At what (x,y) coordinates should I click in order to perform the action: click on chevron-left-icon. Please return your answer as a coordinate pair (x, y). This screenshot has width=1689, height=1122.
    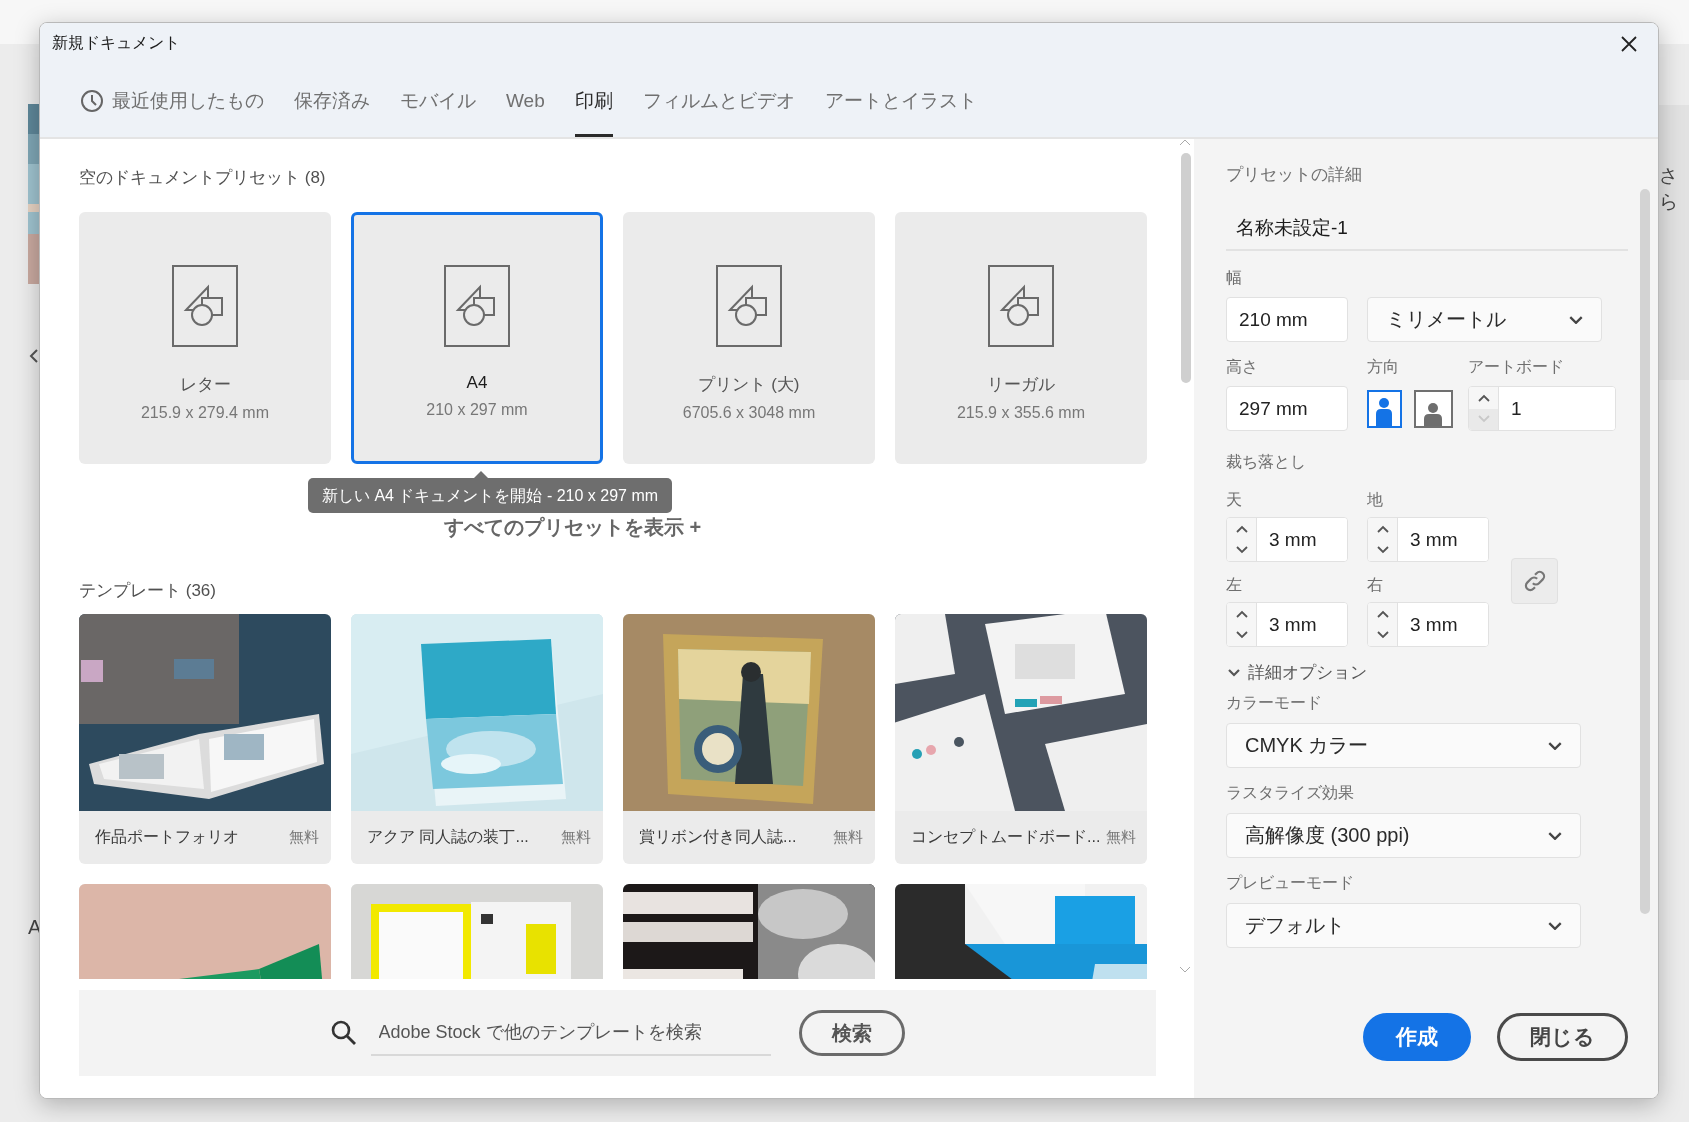
    Looking at the image, I should click on (34, 356).